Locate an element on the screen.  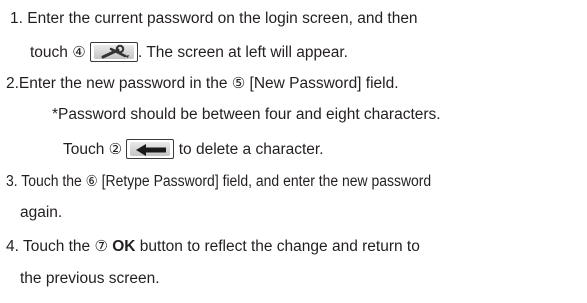
callout-number-2: ② is located at coordinates (115, 149).